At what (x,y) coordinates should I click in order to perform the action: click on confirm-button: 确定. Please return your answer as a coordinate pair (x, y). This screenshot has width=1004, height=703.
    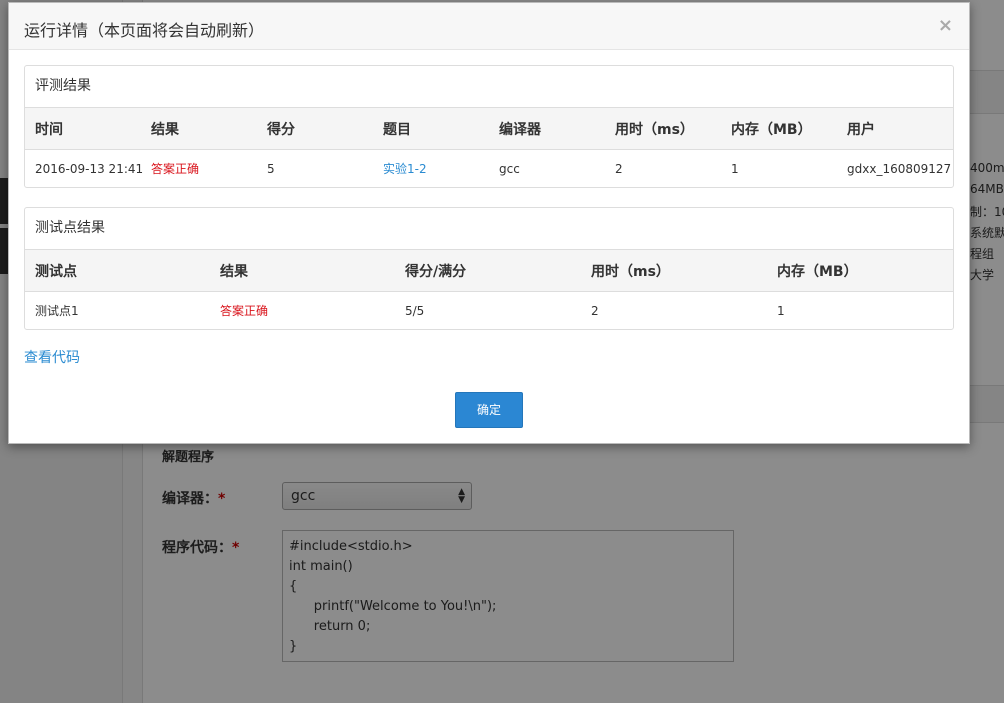
    Looking at the image, I should click on (489, 410).